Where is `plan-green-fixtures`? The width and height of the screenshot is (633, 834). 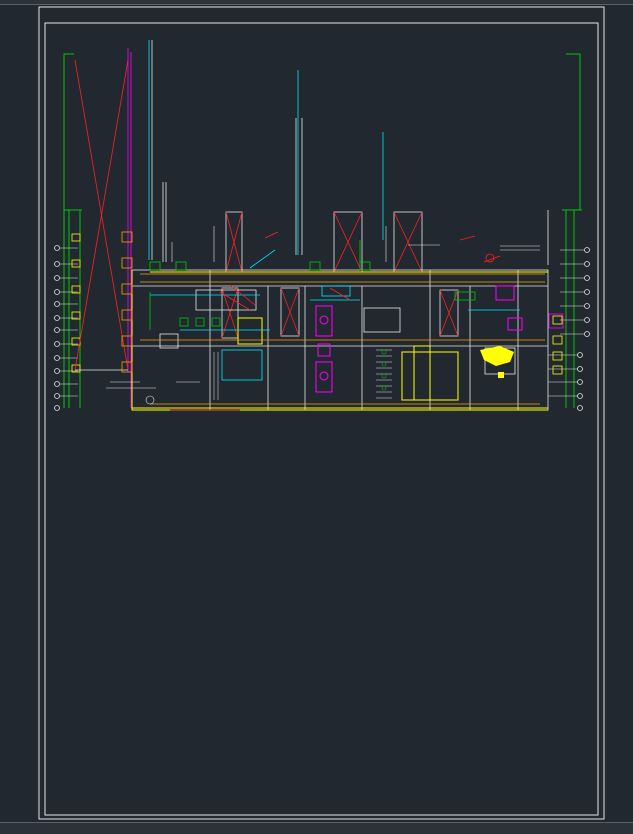 plan-green-fixtures is located at coordinates (312, 285).